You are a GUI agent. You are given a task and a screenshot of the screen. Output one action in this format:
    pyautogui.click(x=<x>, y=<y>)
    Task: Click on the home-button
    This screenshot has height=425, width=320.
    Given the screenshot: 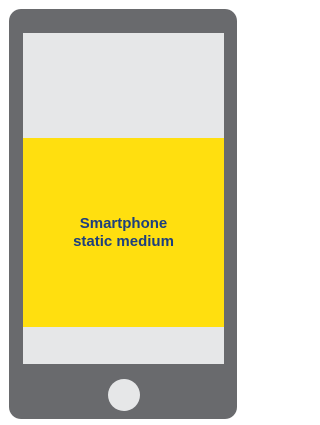 What is the action you would take?
    pyautogui.click(x=124, y=395)
    